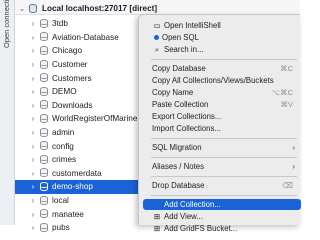 This screenshot has height=240, width=320. What do you see at coordinates (222, 80) in the screenshot?
I see `menu-item-copy-all-collections: Copy All Collections/Views/Buckets` at bounding box center [222, 80].